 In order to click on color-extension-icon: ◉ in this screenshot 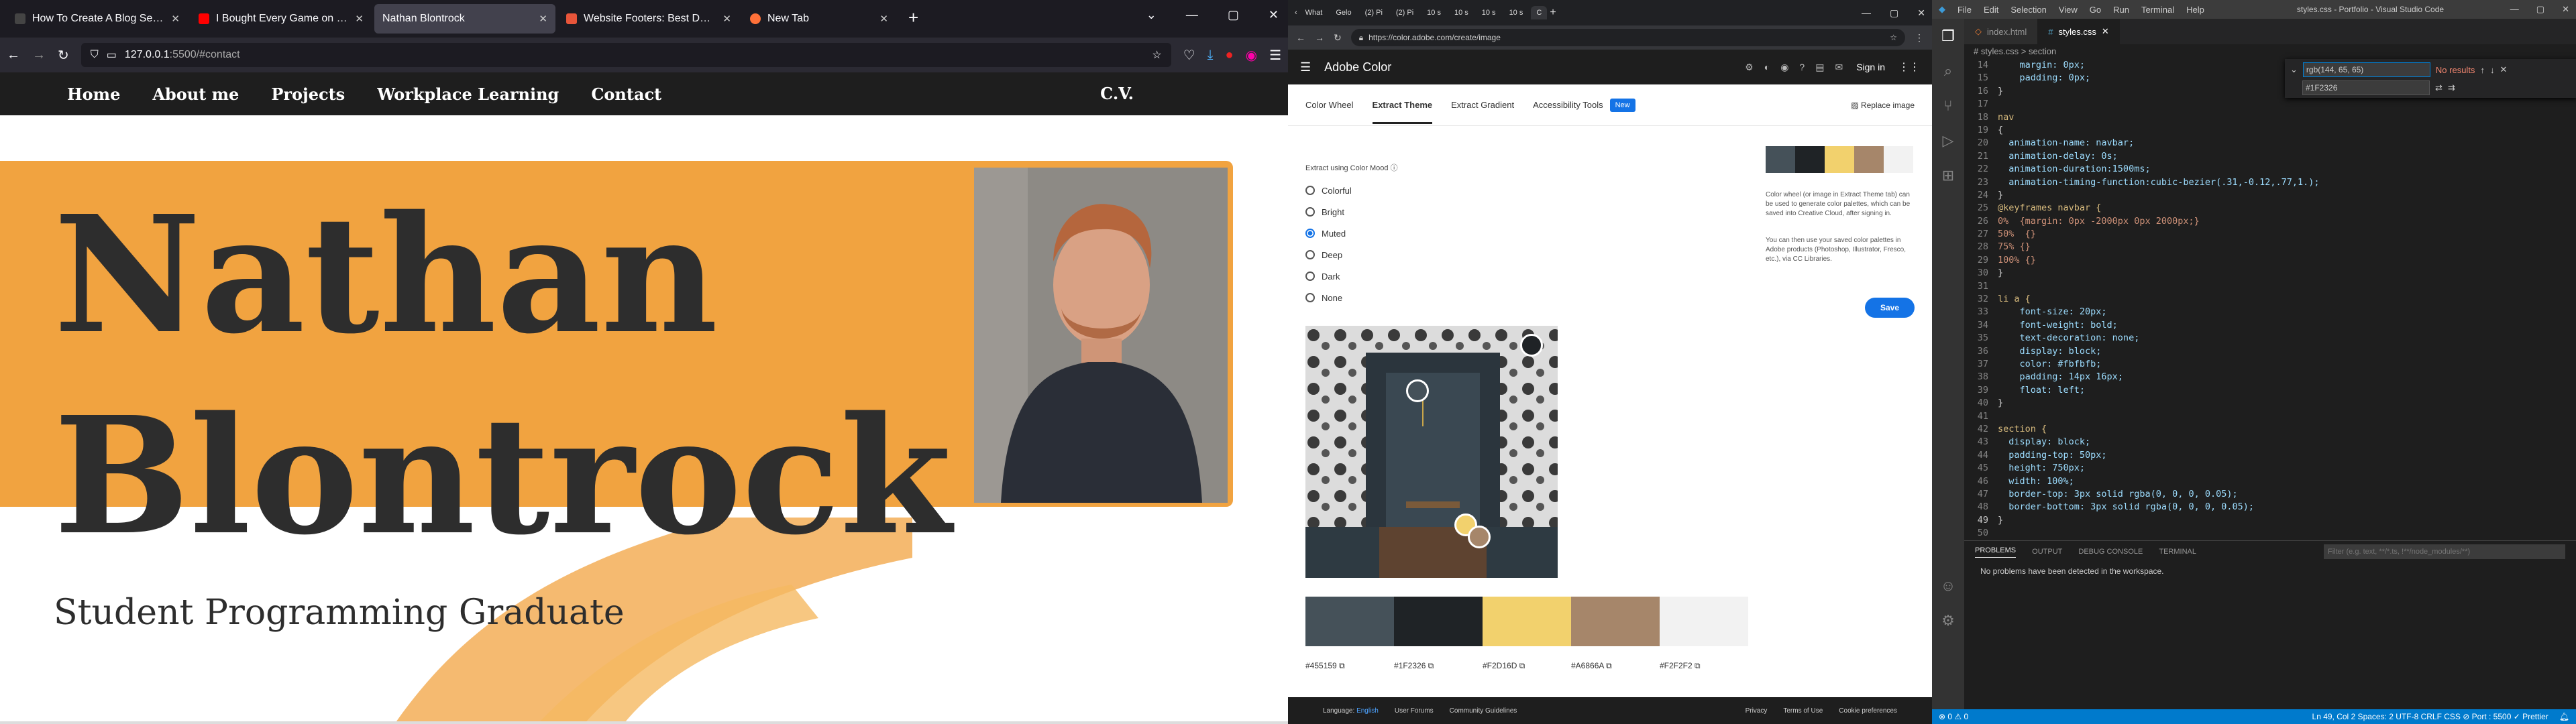, I will do `click(1251, 55)`.